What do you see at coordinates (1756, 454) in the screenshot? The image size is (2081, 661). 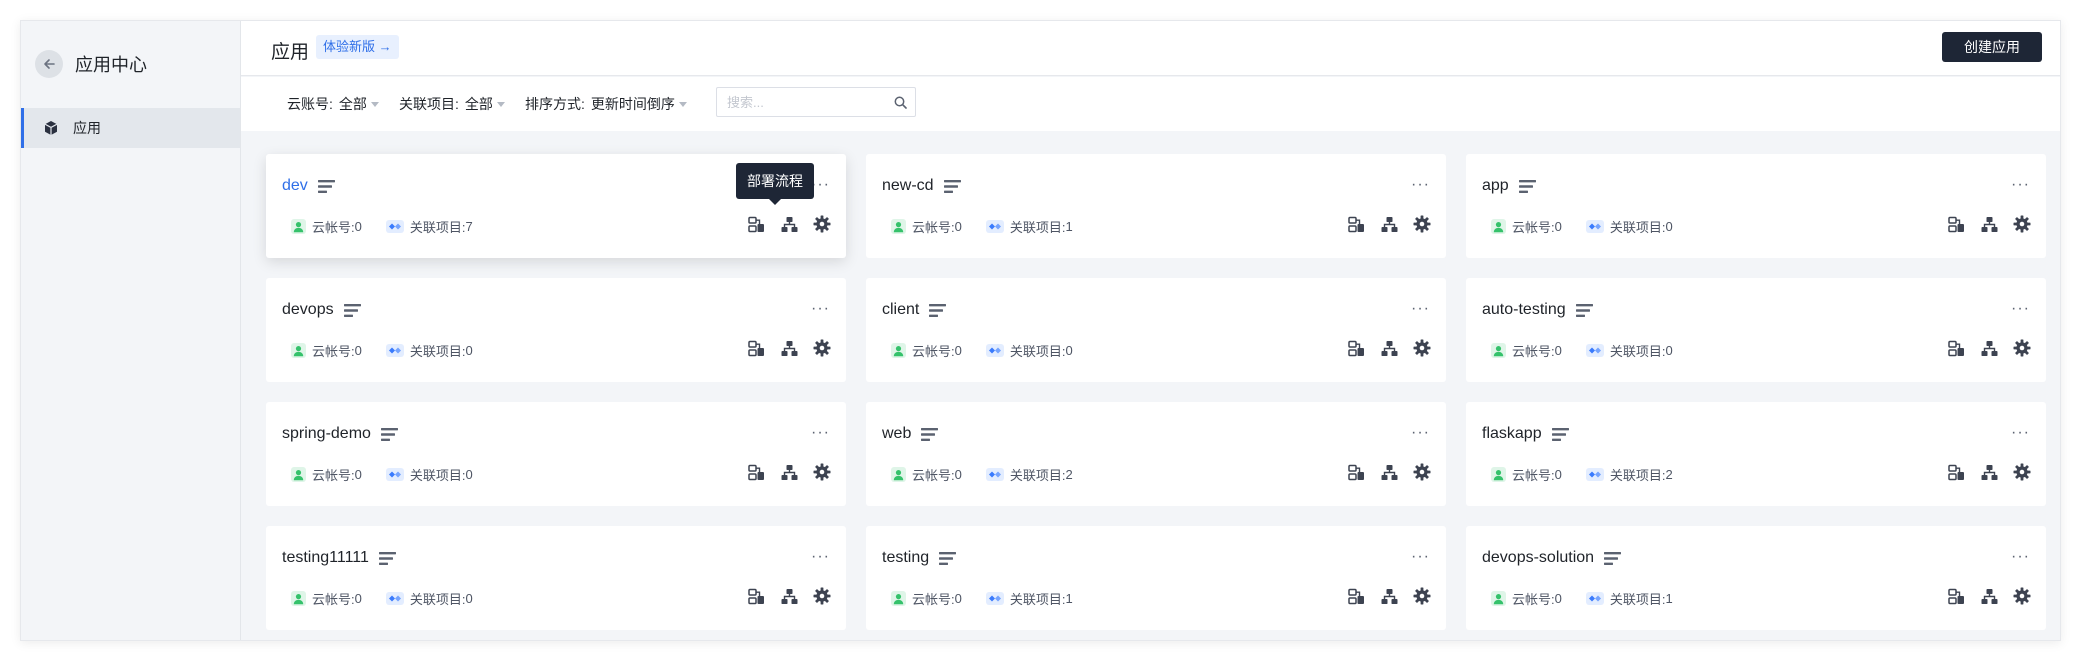 I see `app-card: flaskapp ··· 云帐号: 0 关联项目: 2` at bounding box center [1756, 454].